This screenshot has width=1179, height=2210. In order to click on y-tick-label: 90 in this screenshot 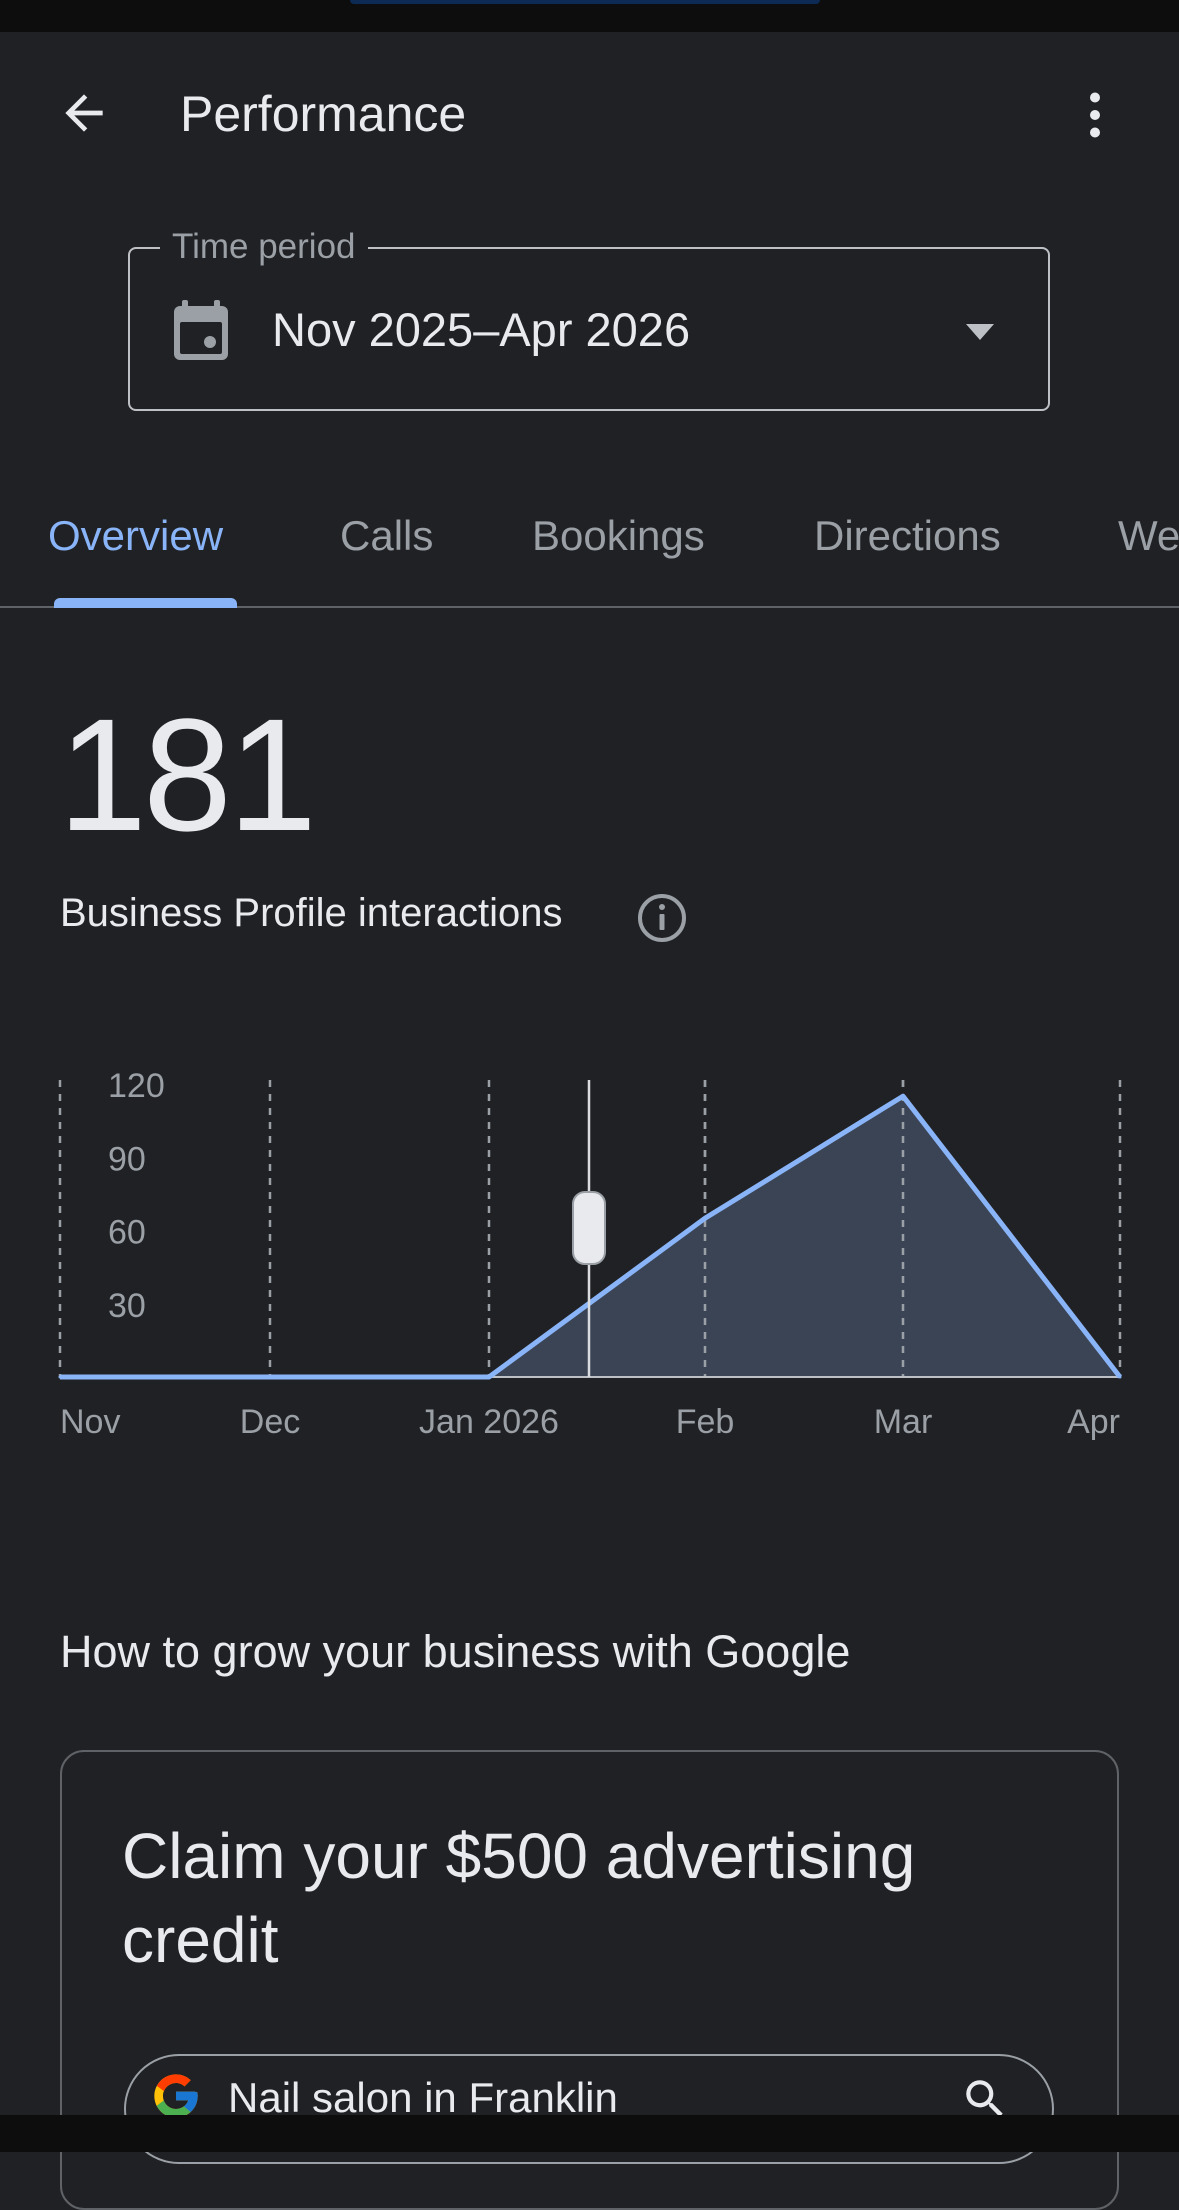, I will do `click(127, 1159)`.